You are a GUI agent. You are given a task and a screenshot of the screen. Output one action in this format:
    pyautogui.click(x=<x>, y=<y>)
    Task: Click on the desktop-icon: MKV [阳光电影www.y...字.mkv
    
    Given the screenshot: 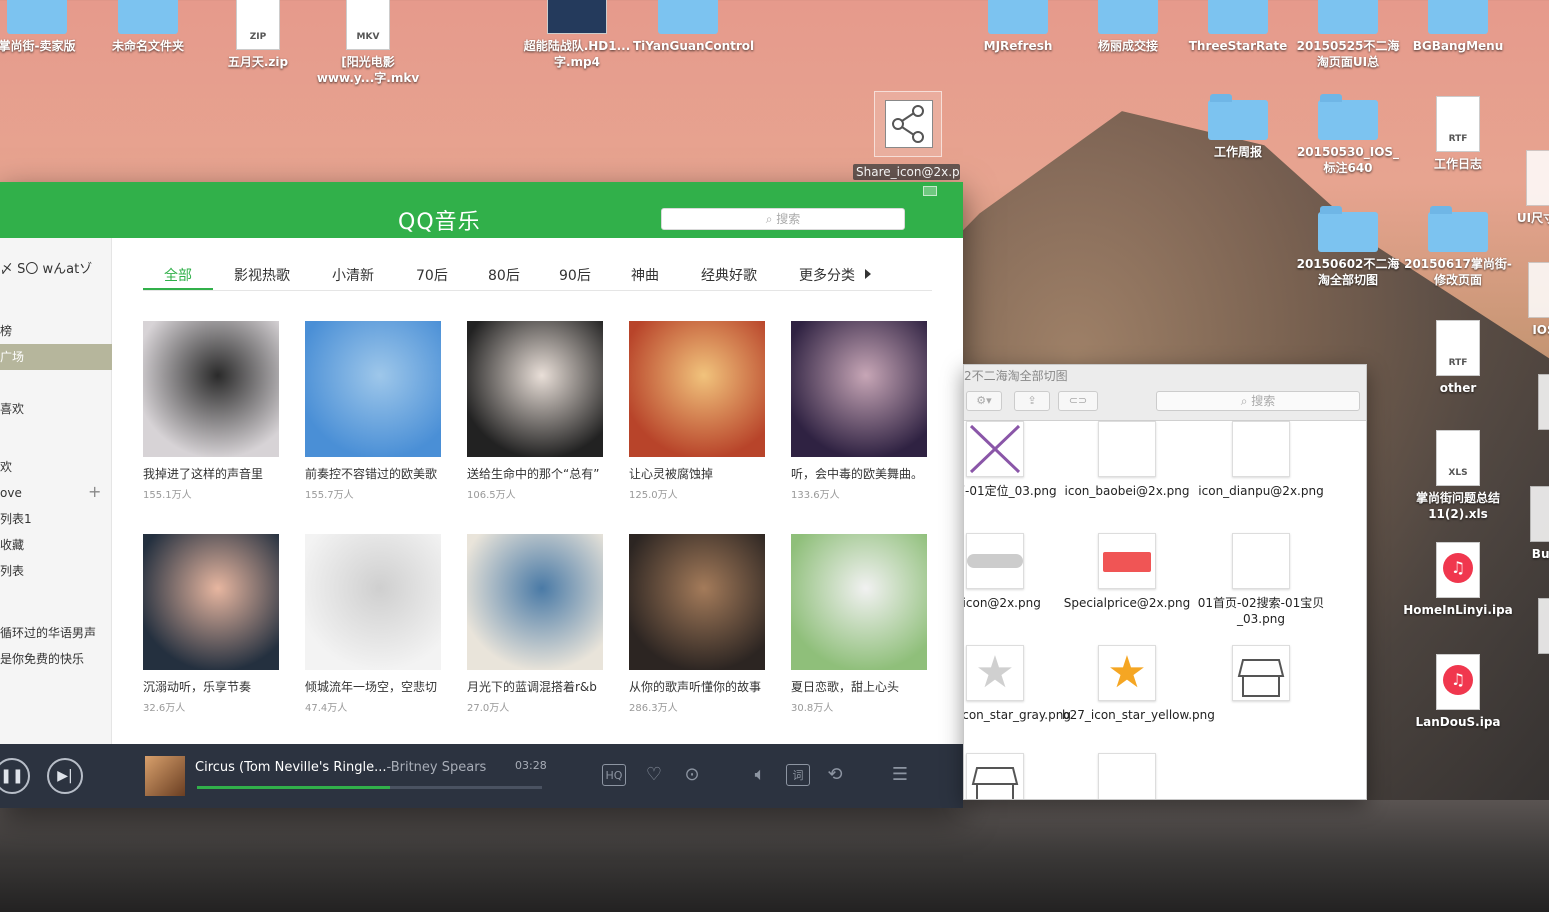 What is the action you would take?
    pyautogui.click(x=368, y=43)
    